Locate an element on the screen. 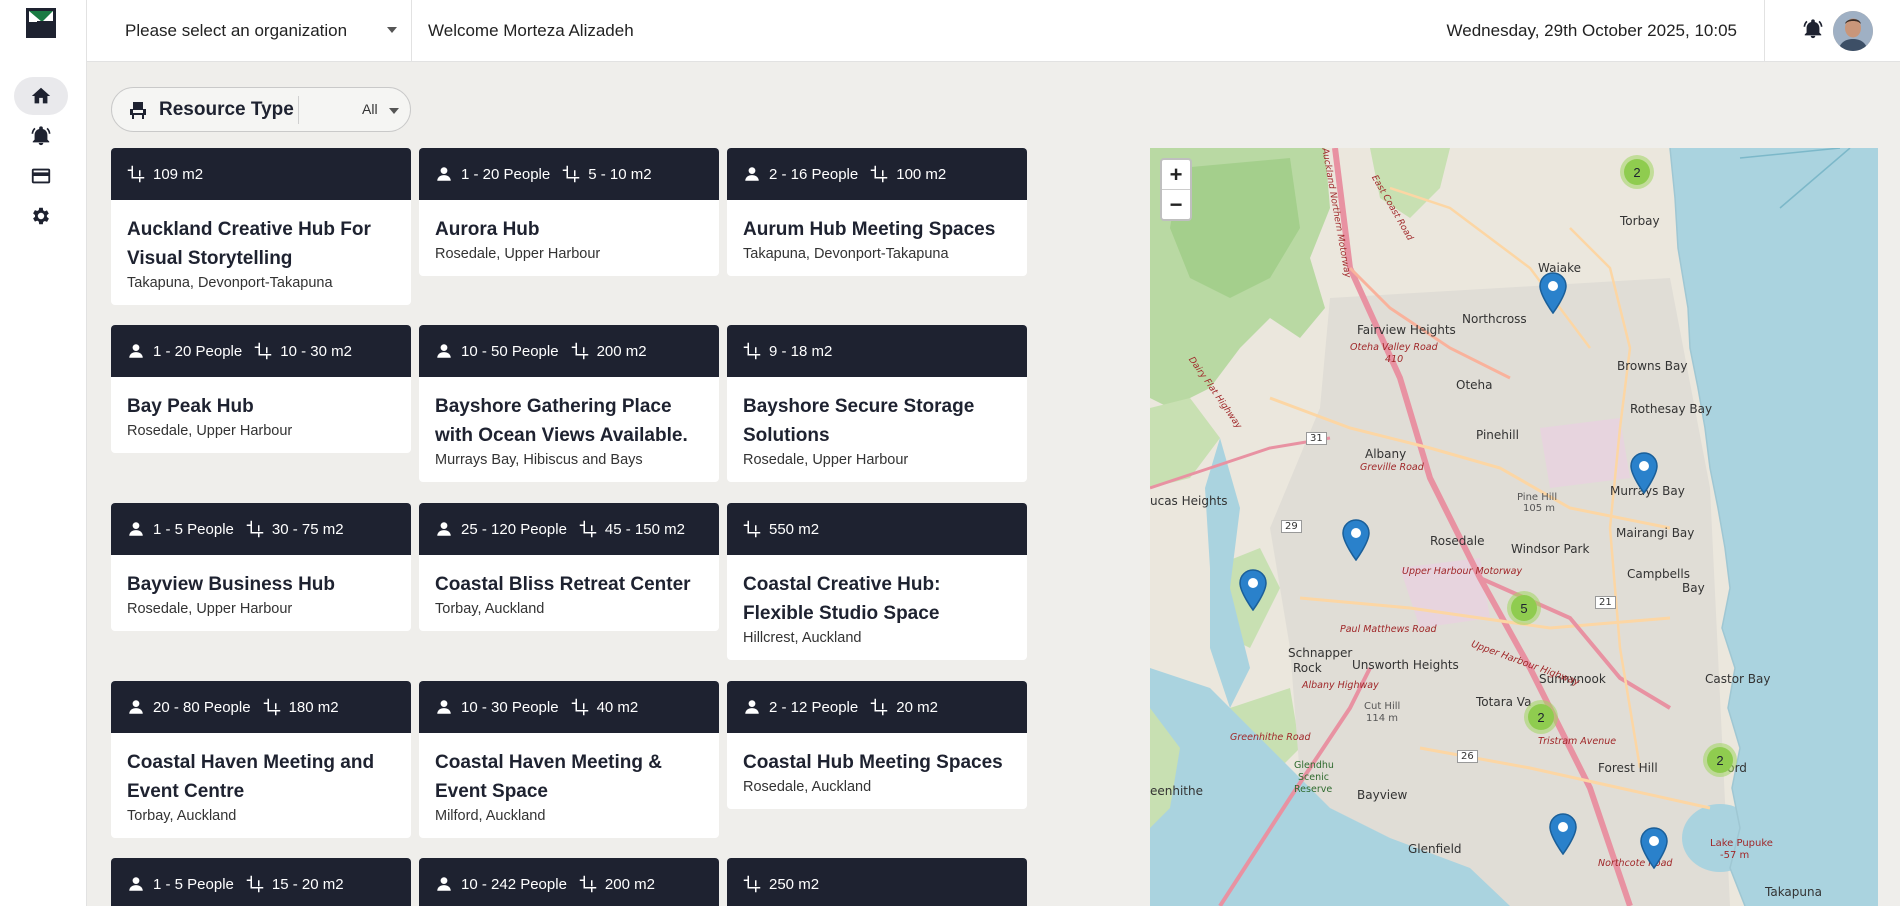 Image resolution: width=1900 pixels, height=906 pixels. card-area: 200 m2 is located at coordinates (629, 884).